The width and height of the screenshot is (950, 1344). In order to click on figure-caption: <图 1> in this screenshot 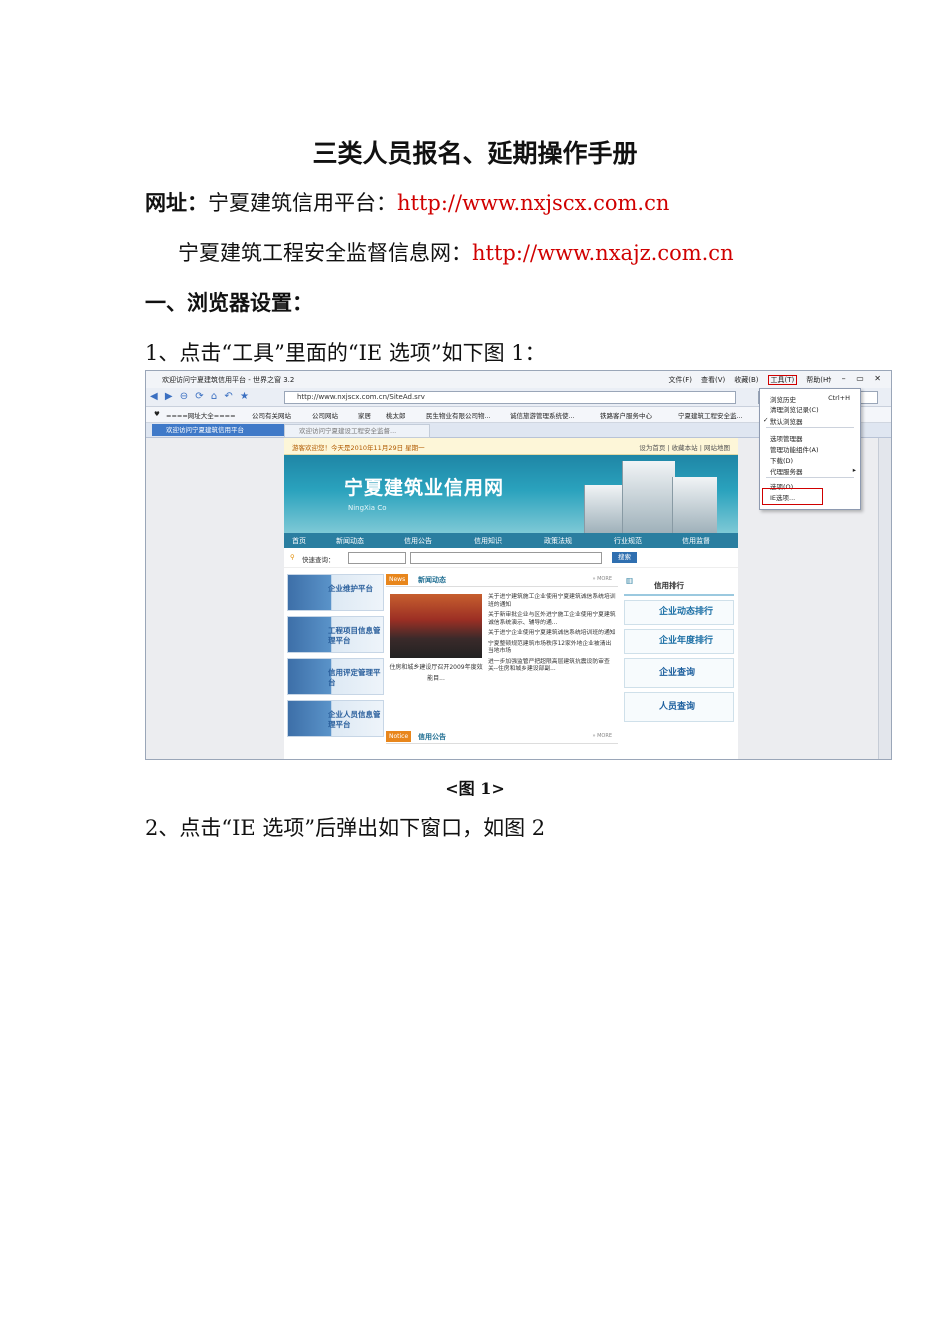, I will do `click(475, 788)`.